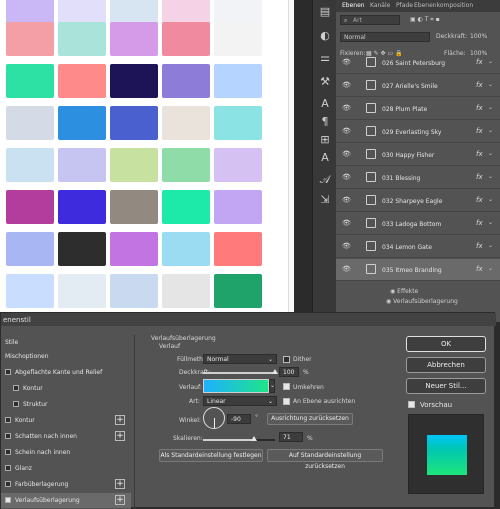 The height and width of the screenshot is (509, 500). What do you see at coordinates (211, 455) in the screenshot?
I see `set-default-button: Als Standardeinstellung festlegen` at bounding box center [211, 455].